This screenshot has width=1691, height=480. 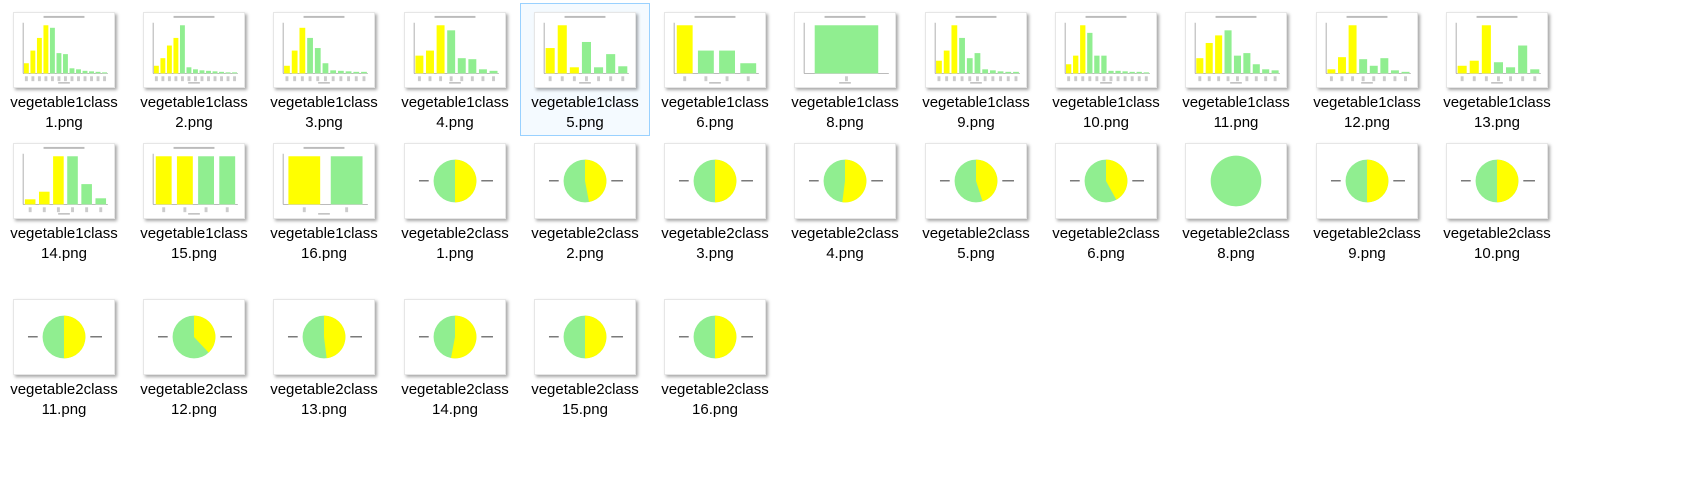 I want to click on file-item: vegetable2class 9.png, so click(x=1367, y=200).